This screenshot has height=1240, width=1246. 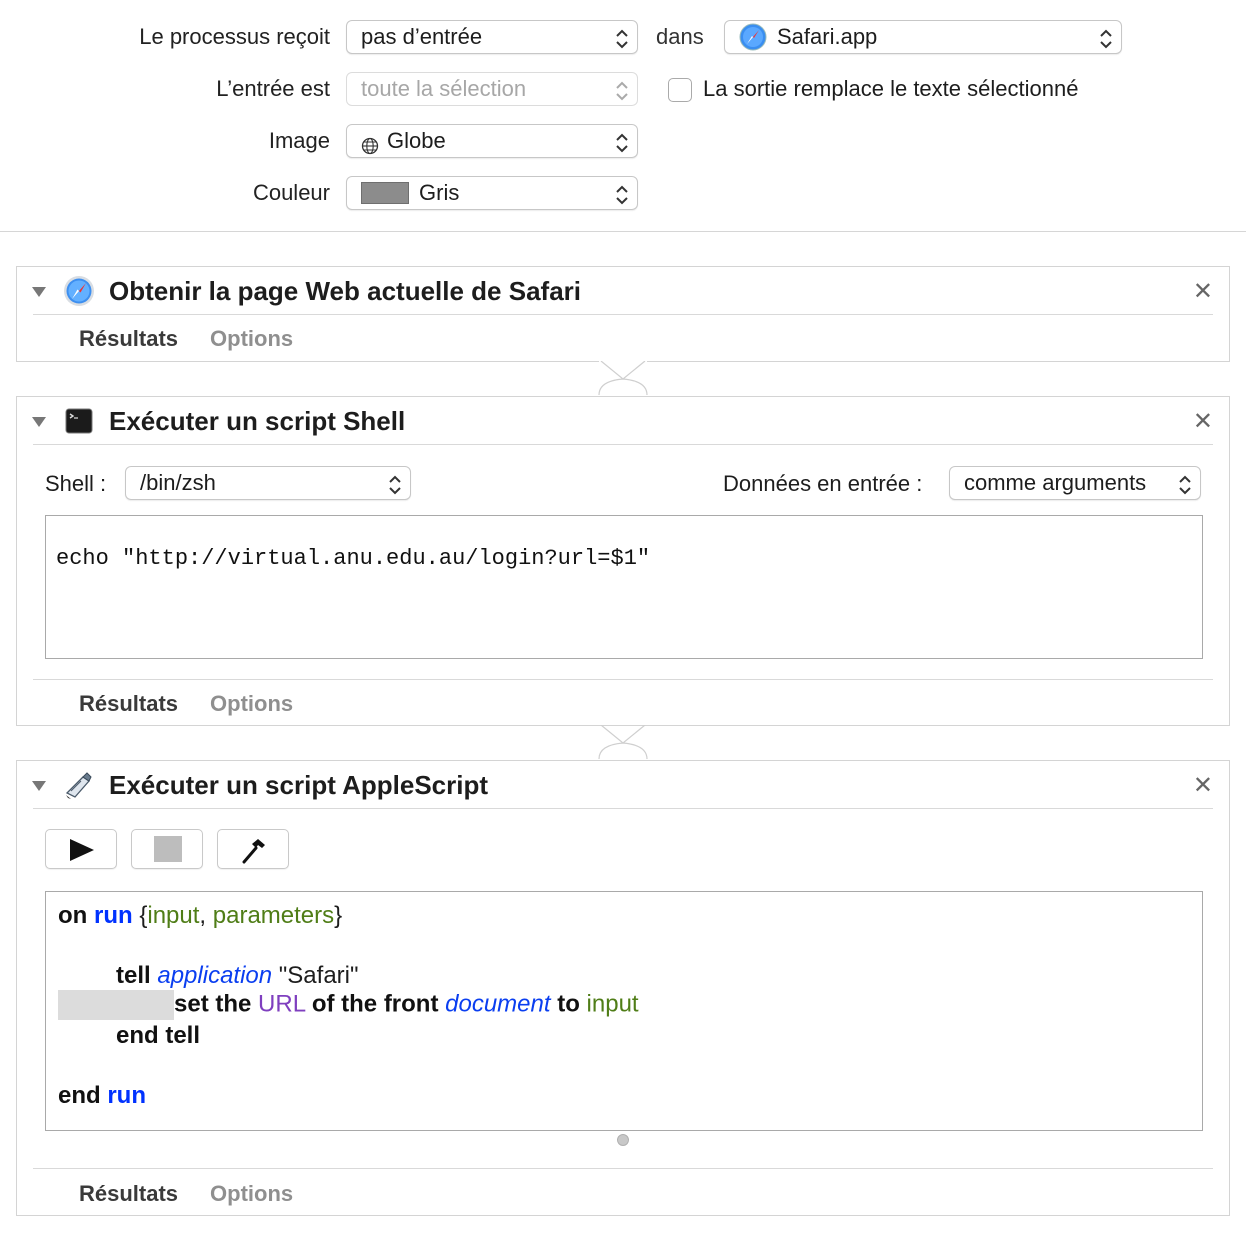 What do you see at coordinates (623, 785) in the screenshot?
I see `action-header: Exécuter un script AppleScript ✕` at bounding box center [623, 785].